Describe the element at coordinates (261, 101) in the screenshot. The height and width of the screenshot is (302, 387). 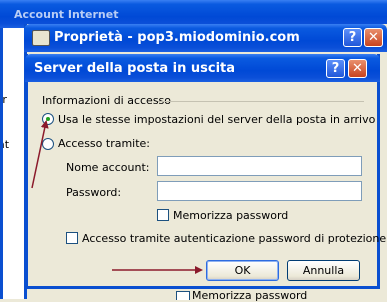
I see `group-separator` at that location.